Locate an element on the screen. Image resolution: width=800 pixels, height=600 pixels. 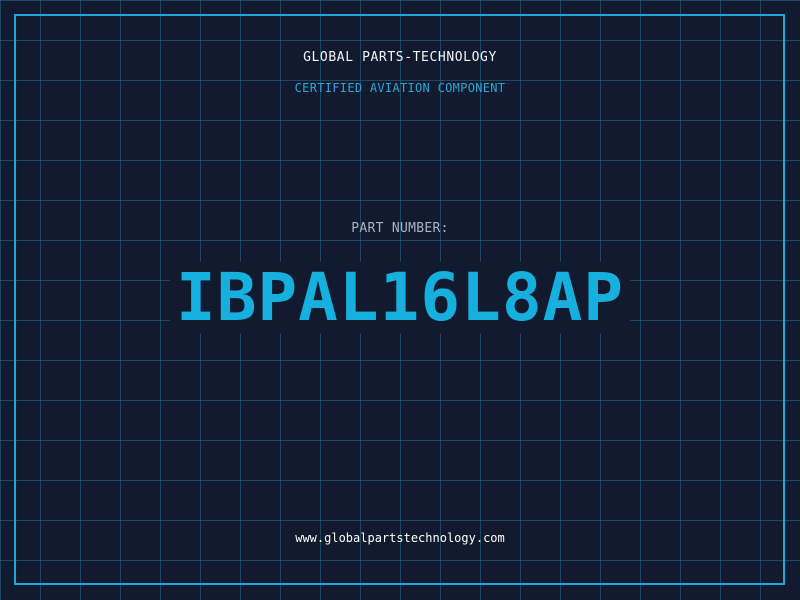
part-number: IBPAL16L8AP is located at coordinates (400, 298).